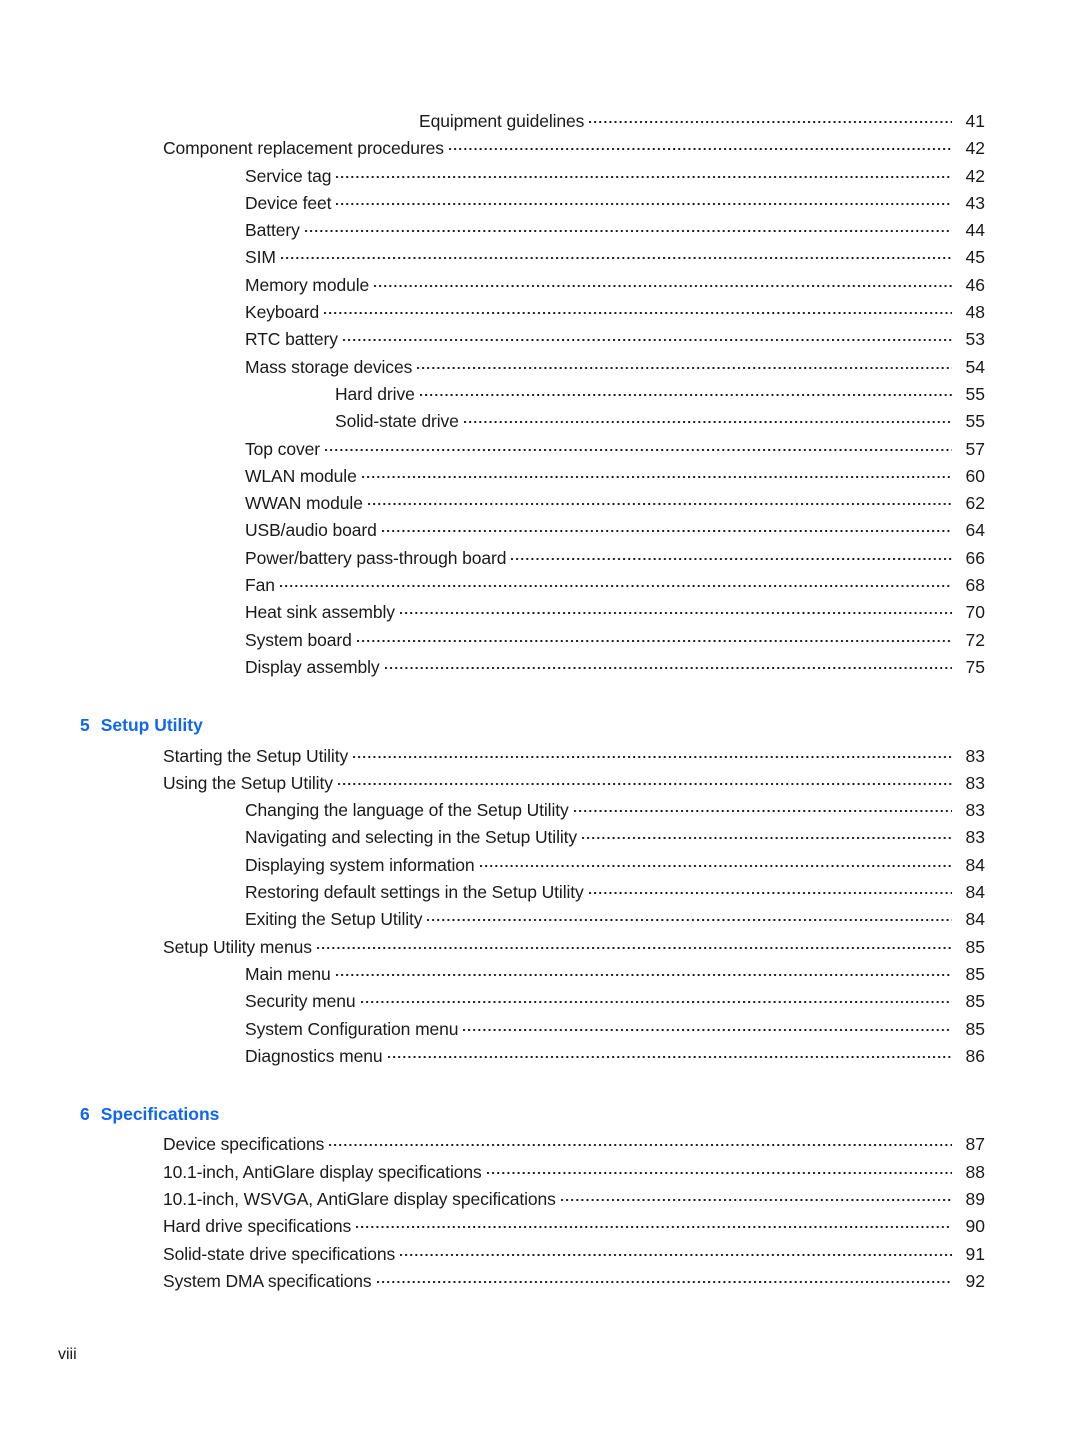 This screenshot has width=1080, height=1437. What do you see at coordinates (975, 639) in the screenshot?
I see `toc-entry-page-number: 72` at bounding box center [975, 639].